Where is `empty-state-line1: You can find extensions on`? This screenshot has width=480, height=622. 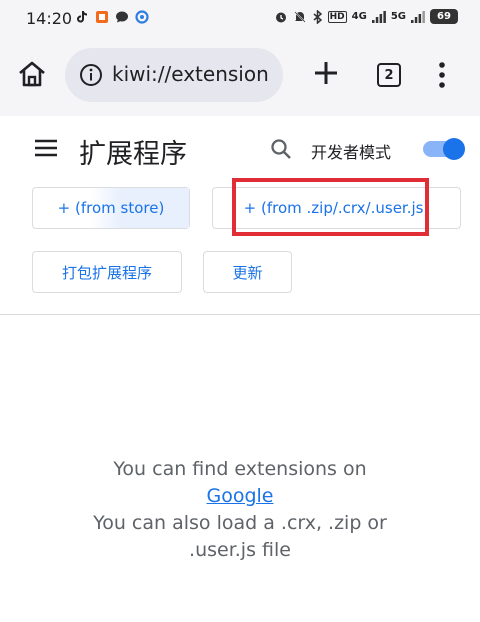 empty-state-line1: You can find extensions on is located at coordinates (240, 469).